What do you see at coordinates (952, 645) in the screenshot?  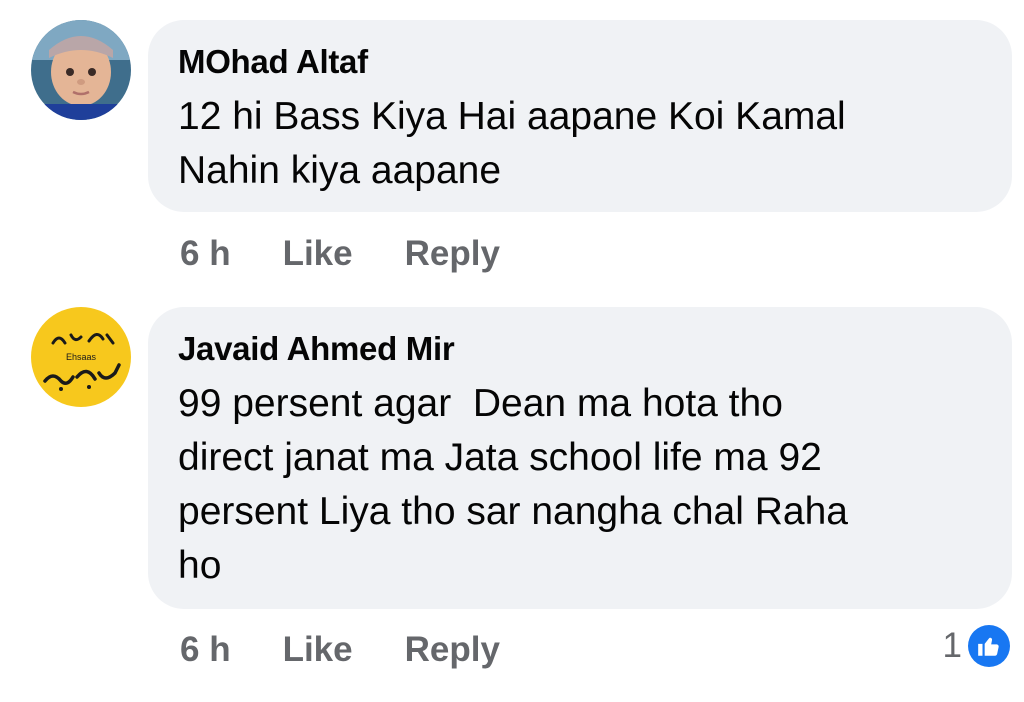 I see `reaction-count: 1` at bounding box center [952, 645].